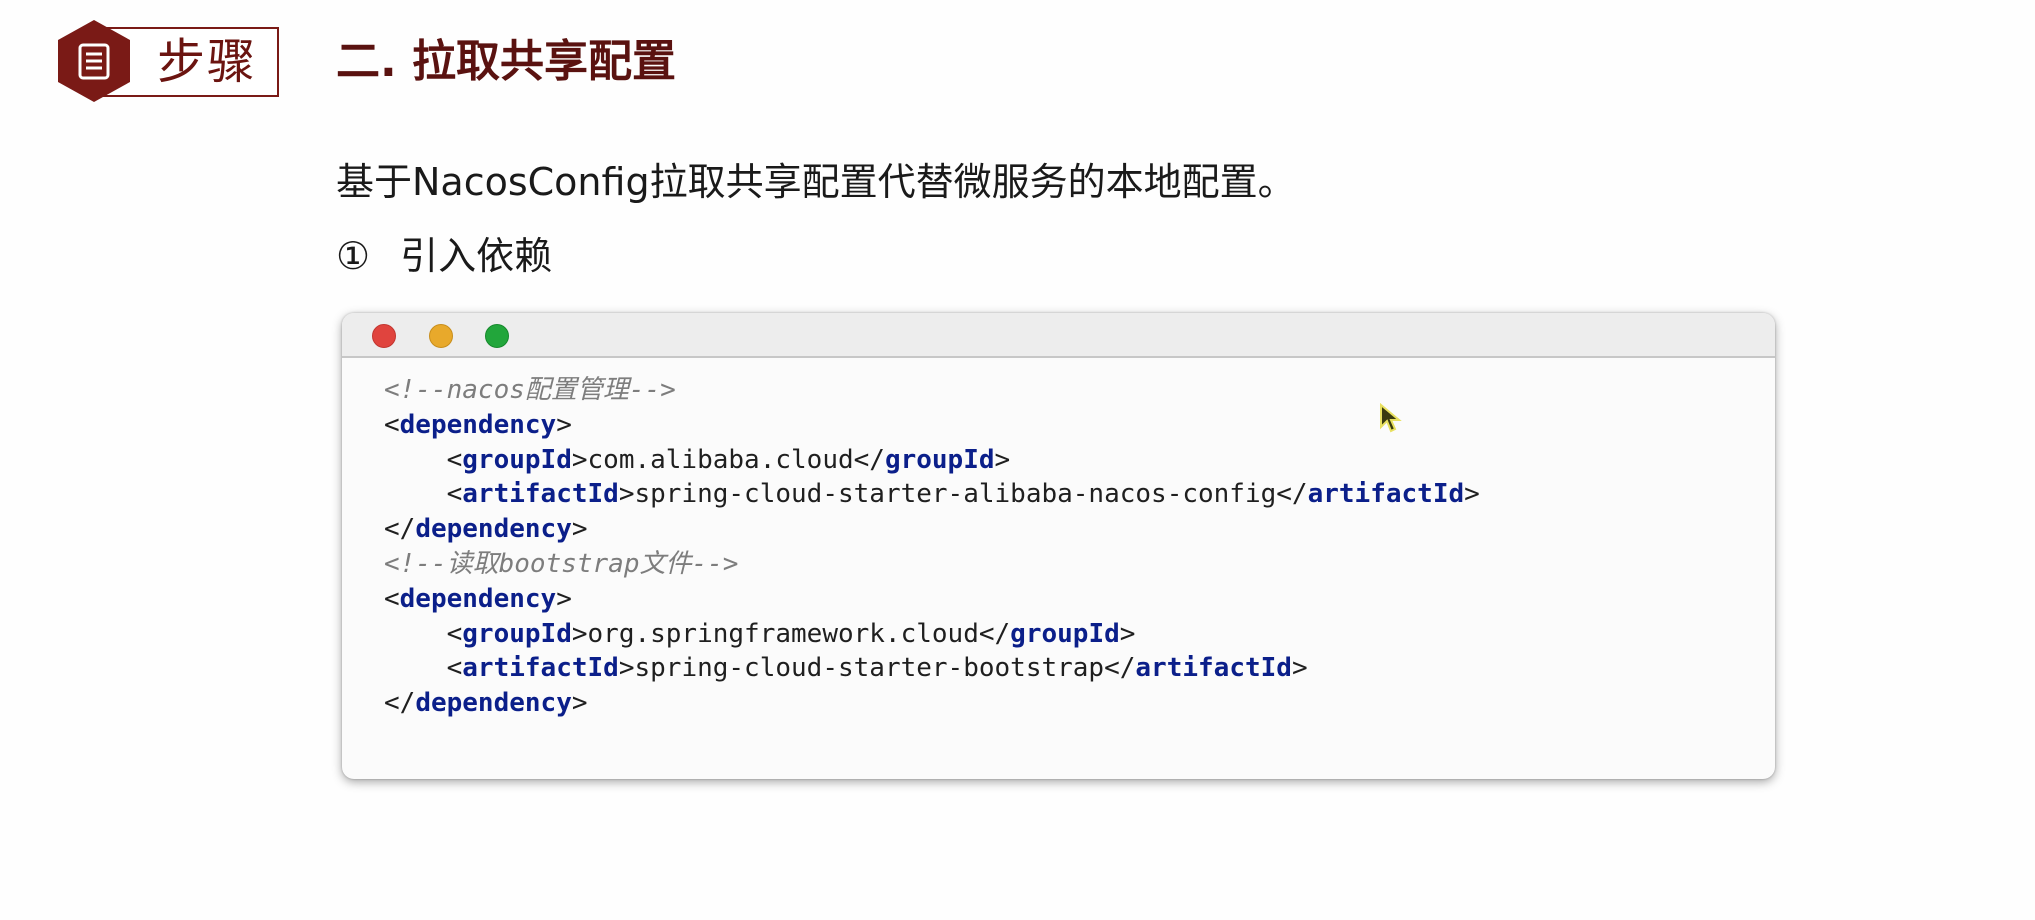  Describe the element at coordinates (207, 62) in the screenshot. I see `step-badge-label: 步骤` at that location.